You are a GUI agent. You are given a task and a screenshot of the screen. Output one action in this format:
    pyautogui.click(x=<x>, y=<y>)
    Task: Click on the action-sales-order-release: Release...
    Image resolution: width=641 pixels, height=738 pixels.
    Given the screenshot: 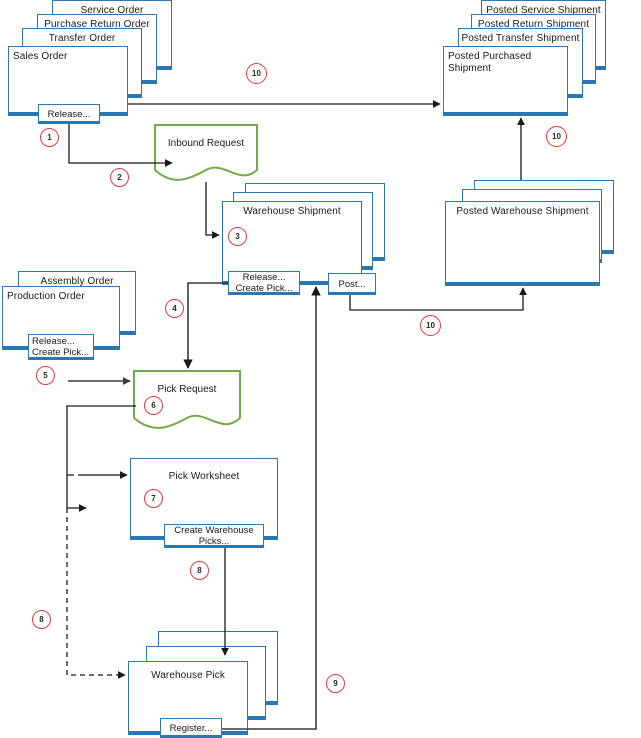 What is the action you would take?
    pyautogui.click(x=69, y=114)
    